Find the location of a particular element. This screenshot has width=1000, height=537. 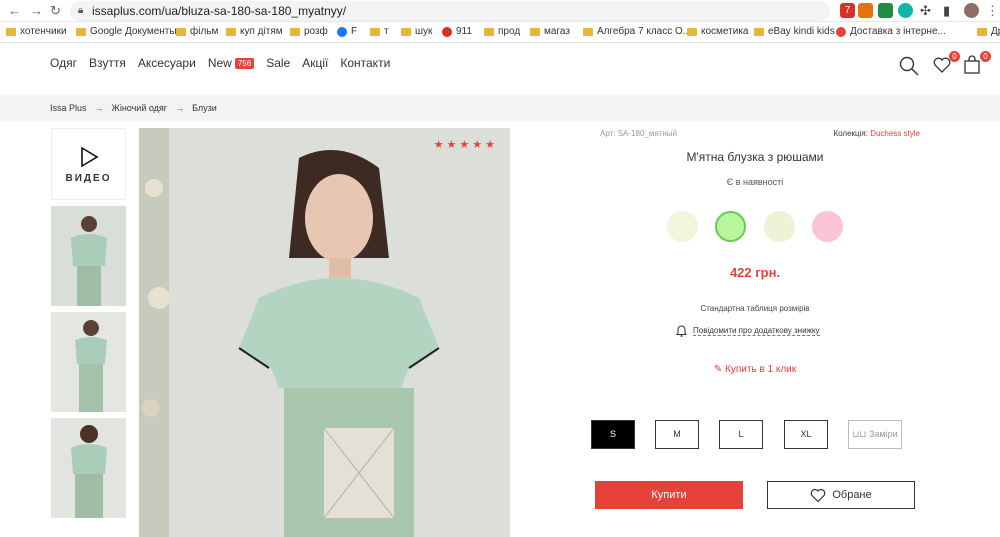

buy-button: Купити is located at coordinates (669, 495).